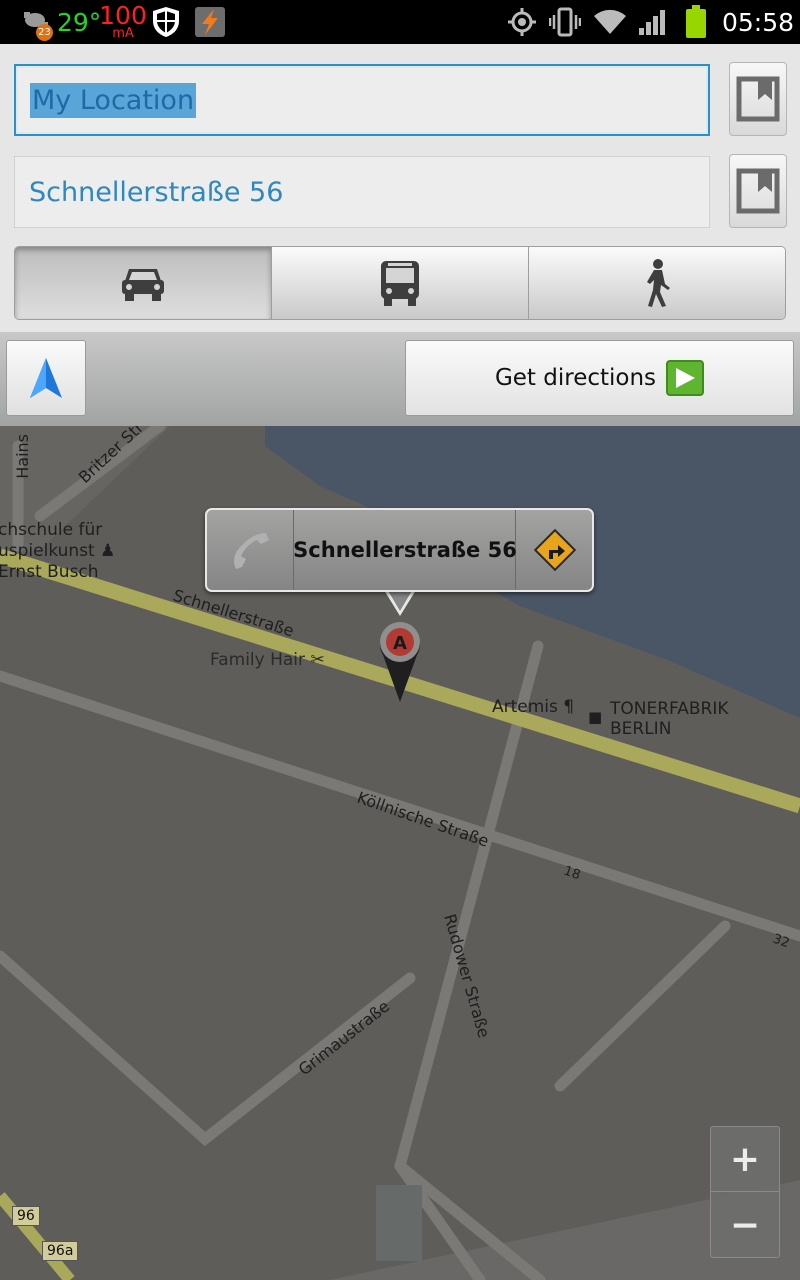 The height and width of the screenshot is (1280, 800). I want to click on poi-school-line-1: chschule für, so click(51, 530).